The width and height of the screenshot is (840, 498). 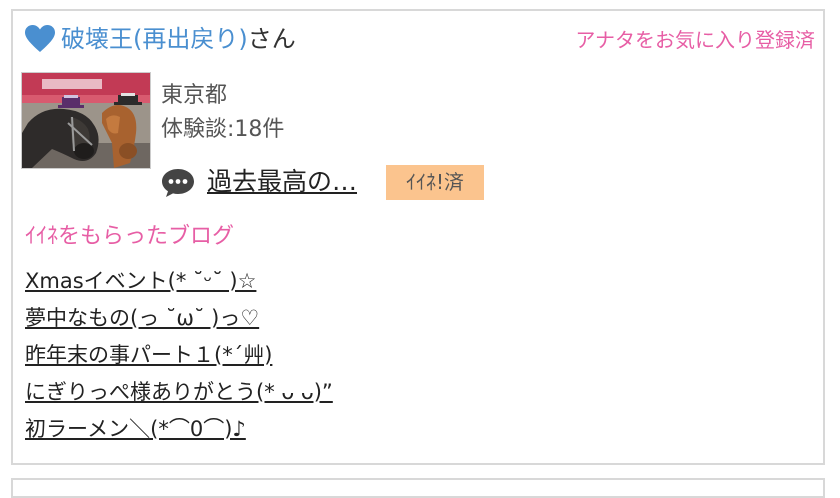 What do you see at coordinates (135, 429) in the screenshot?
I see `blog-link: 初ラーメン＼(*⌒0⌒)♪` at bounding box center [135, 429].